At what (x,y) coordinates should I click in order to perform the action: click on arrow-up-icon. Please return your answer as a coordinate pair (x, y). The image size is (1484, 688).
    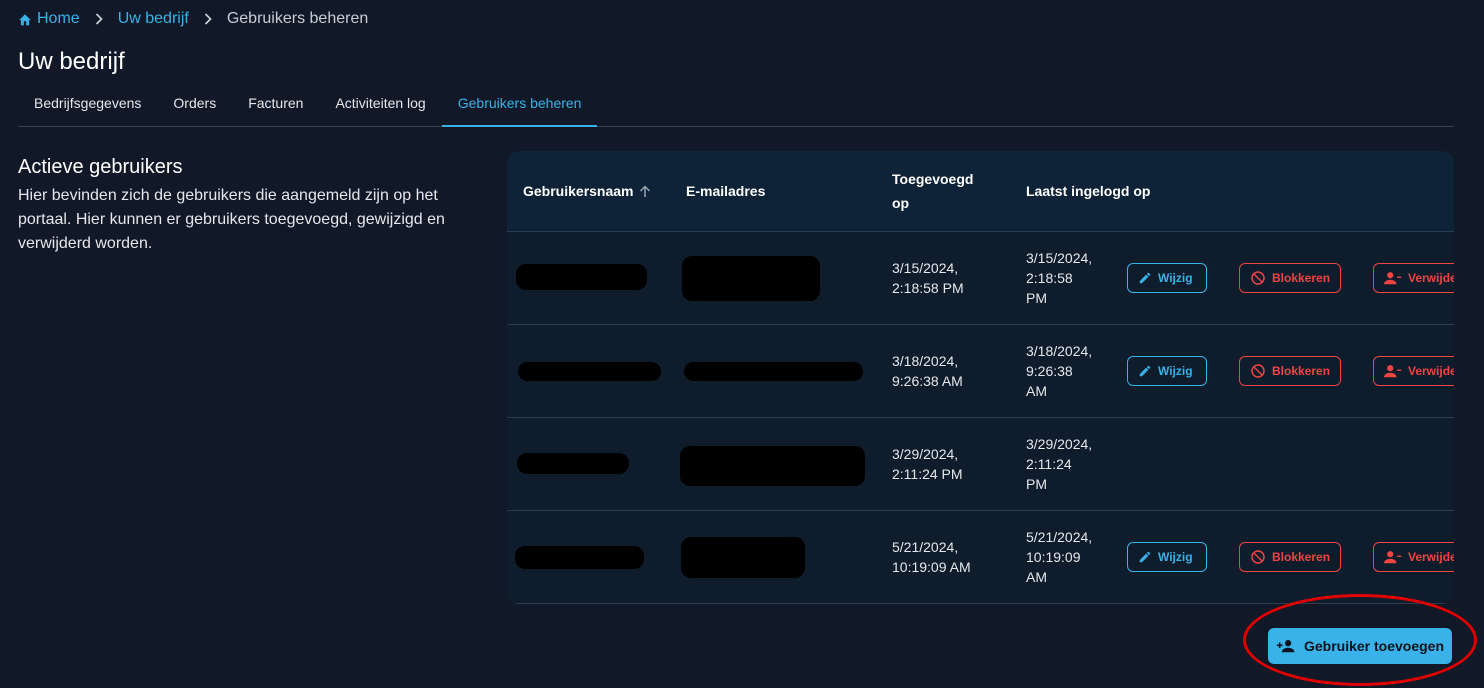
    Looking at the image, I should click on (644, 190).